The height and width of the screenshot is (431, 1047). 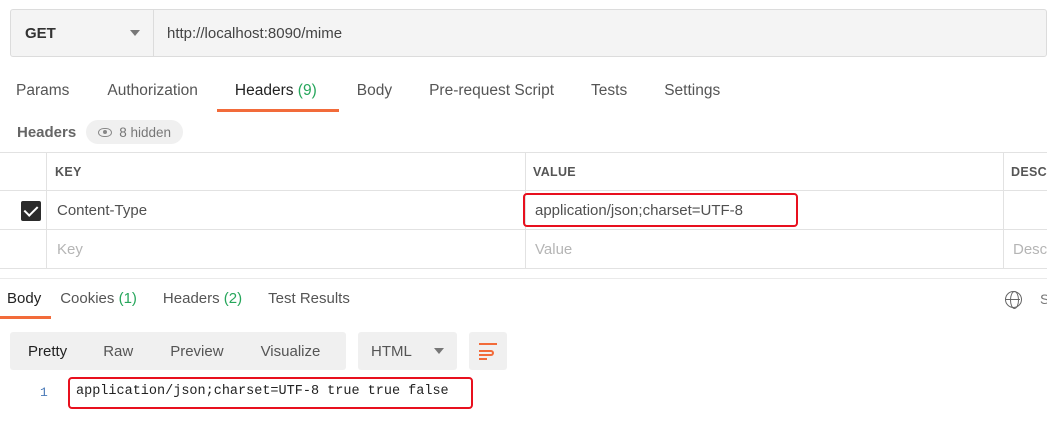 I want to click on column-header-key: KEY, so click(x=68, y=171).